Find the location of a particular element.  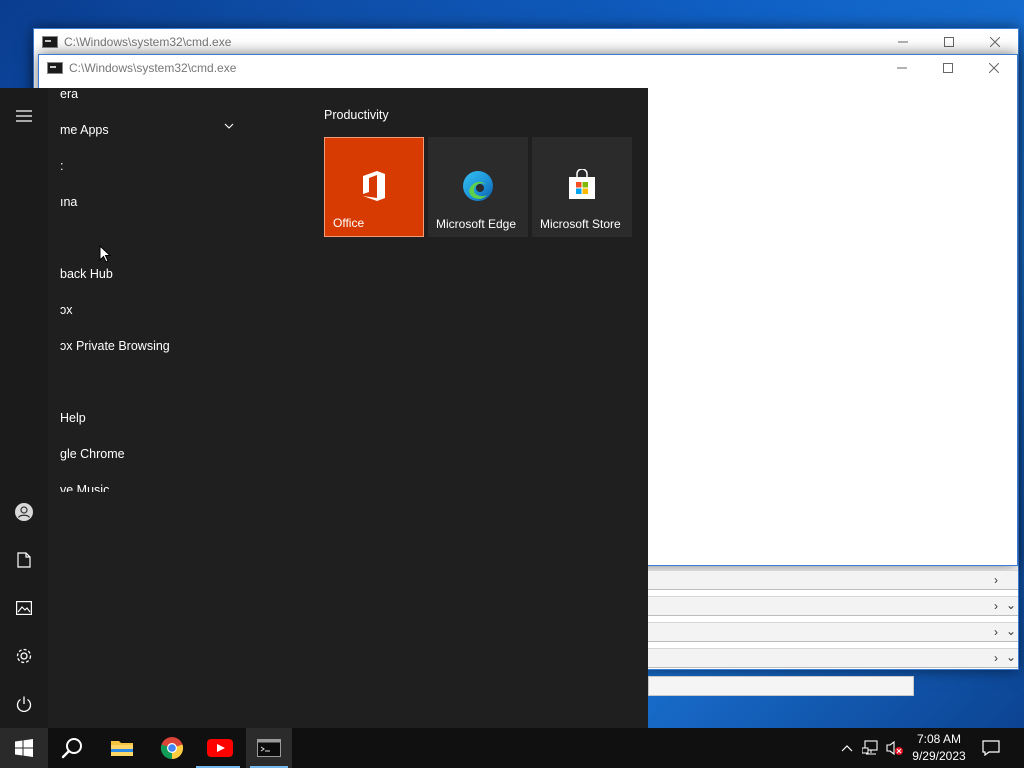

power-button is located at coordinates (24, 704).